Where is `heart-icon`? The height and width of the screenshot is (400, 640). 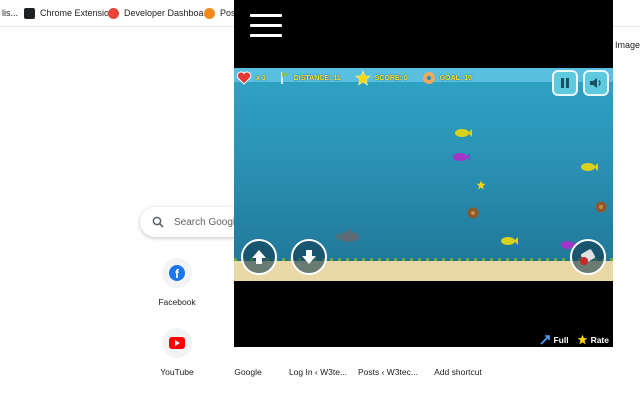 heart-icon is located at coordinates (244, 78).